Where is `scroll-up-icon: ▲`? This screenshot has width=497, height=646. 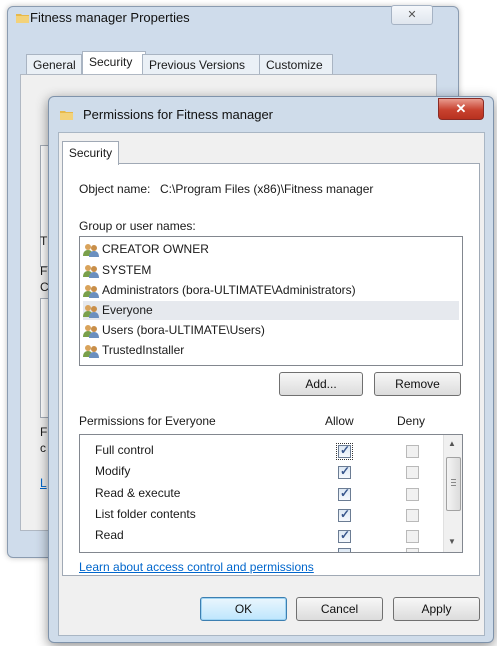 scroll-up-icon: ▲ is located at coordinates (452, 443).